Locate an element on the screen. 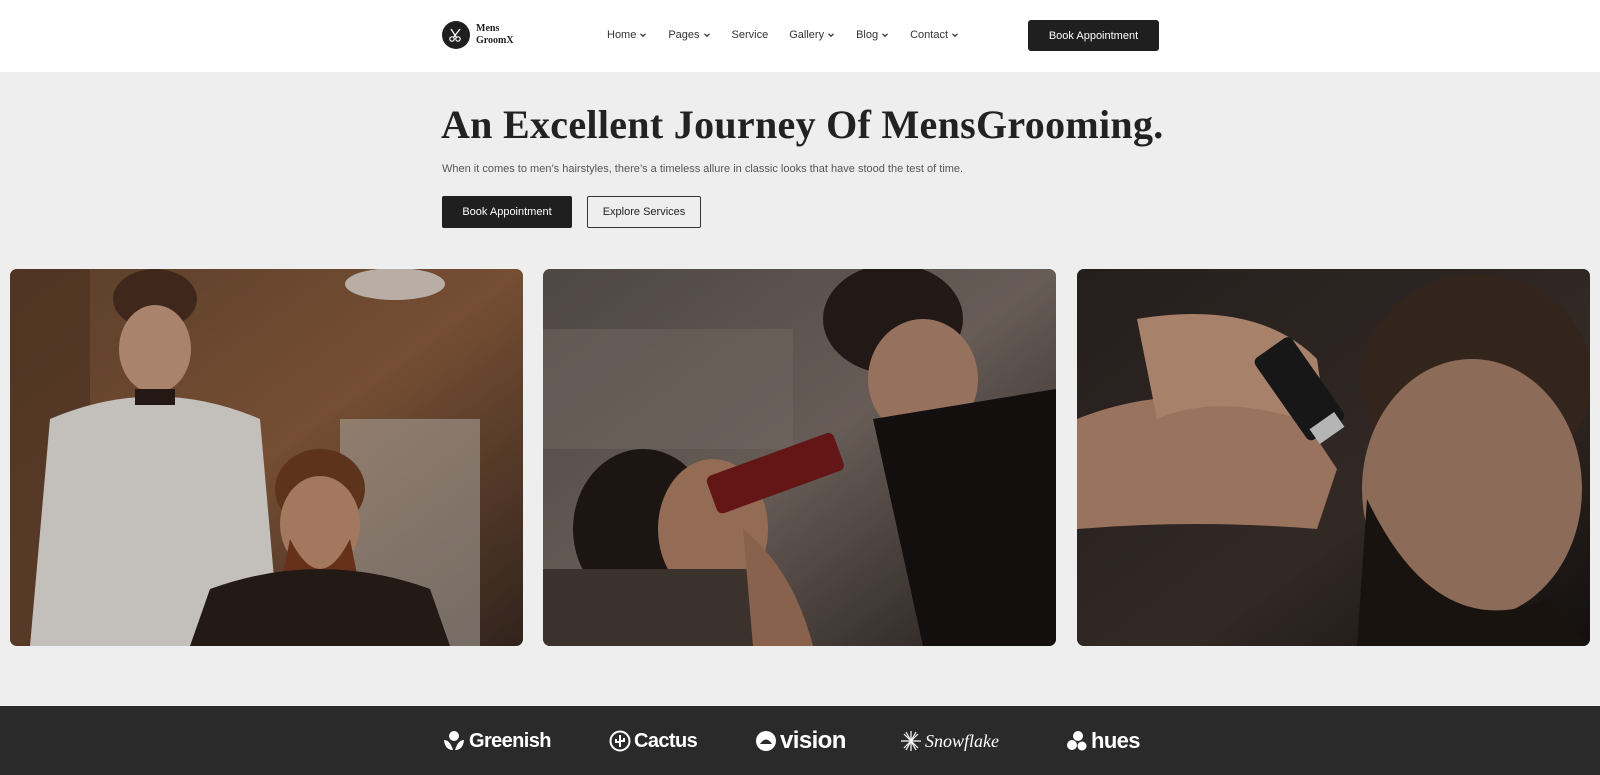  nav-item-blog: Blog is located at coordinates (872, 35).